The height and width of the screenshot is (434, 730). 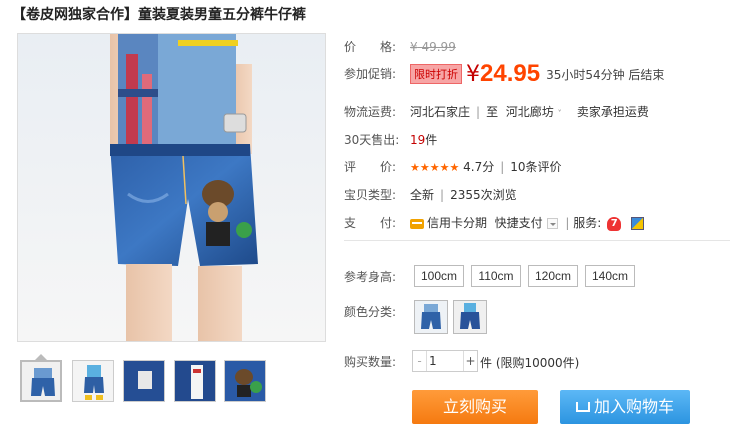 I want to click on size-option-110: 110cm, so click(x=496, y=276).